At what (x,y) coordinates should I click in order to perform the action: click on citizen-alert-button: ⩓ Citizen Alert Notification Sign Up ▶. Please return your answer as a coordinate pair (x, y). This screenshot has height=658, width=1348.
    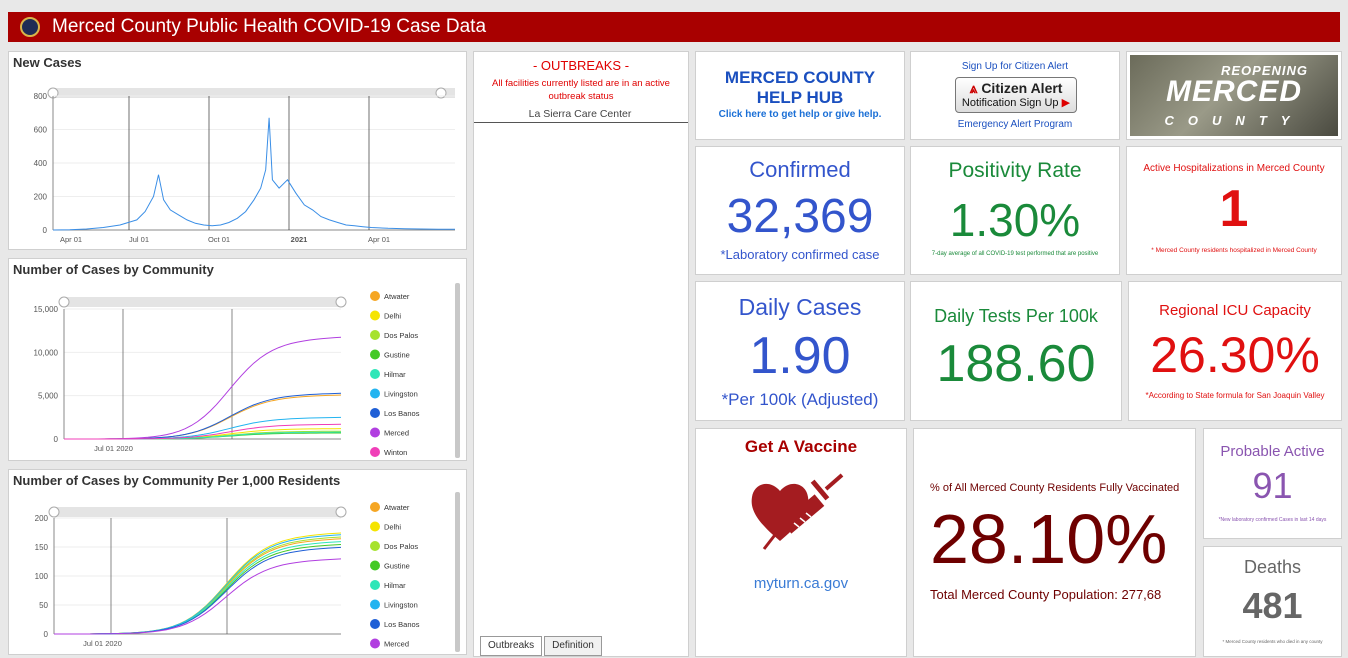
    Looking at the image, I should click on (1016, 95).